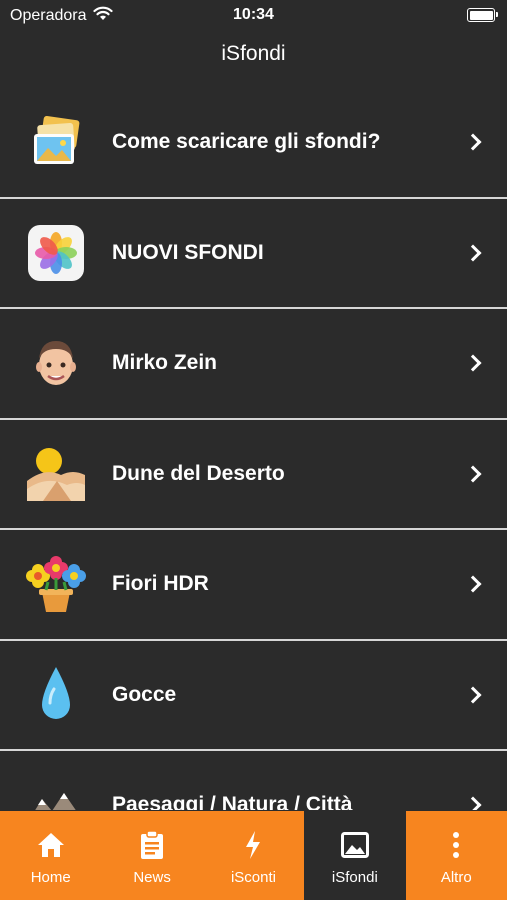 The width and height of the screenshot is (507, 900). Describe the element at coordinates (160, 584) in the screenshot. I see `list-item-label: Fiori HDR` at that location.